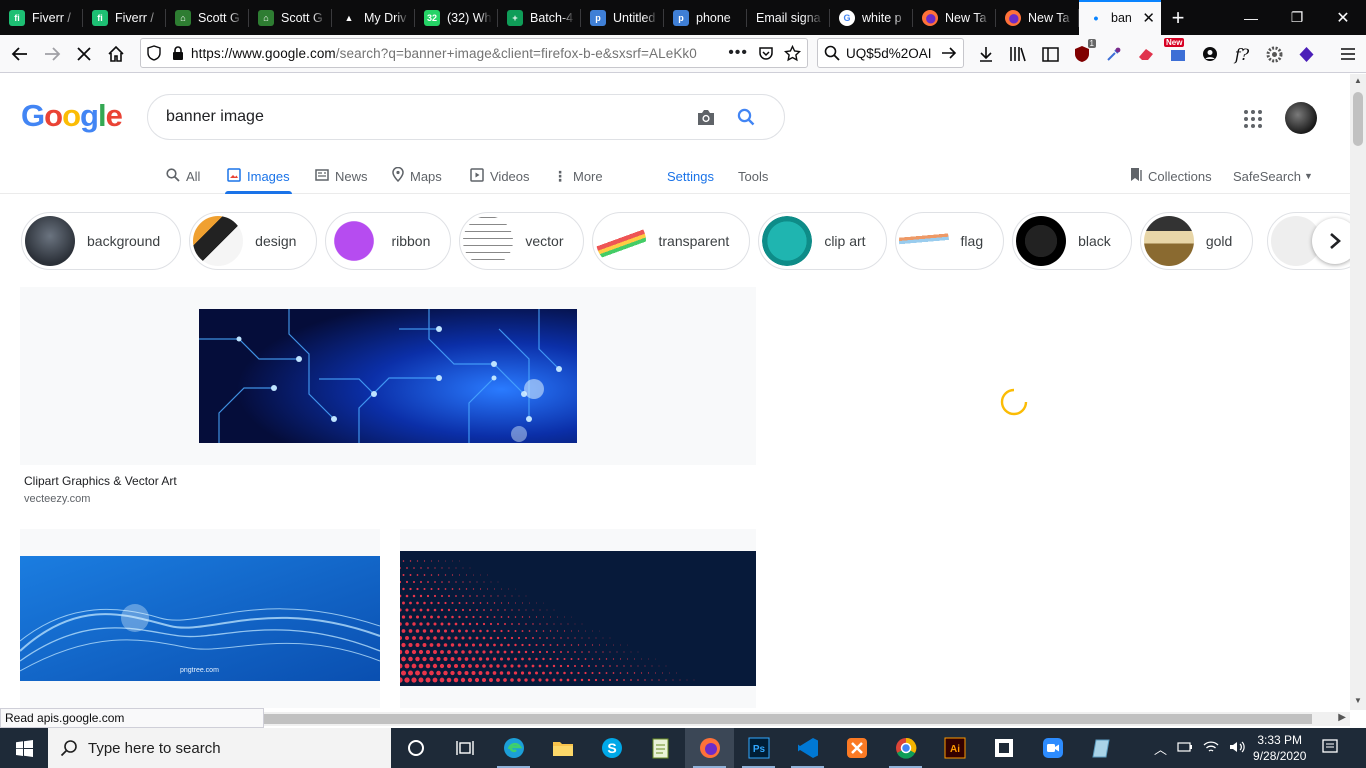  What do you see at coordinates (1018, 54) in the screenshot?
I see `library-button` at bounding box center [1018, 54].